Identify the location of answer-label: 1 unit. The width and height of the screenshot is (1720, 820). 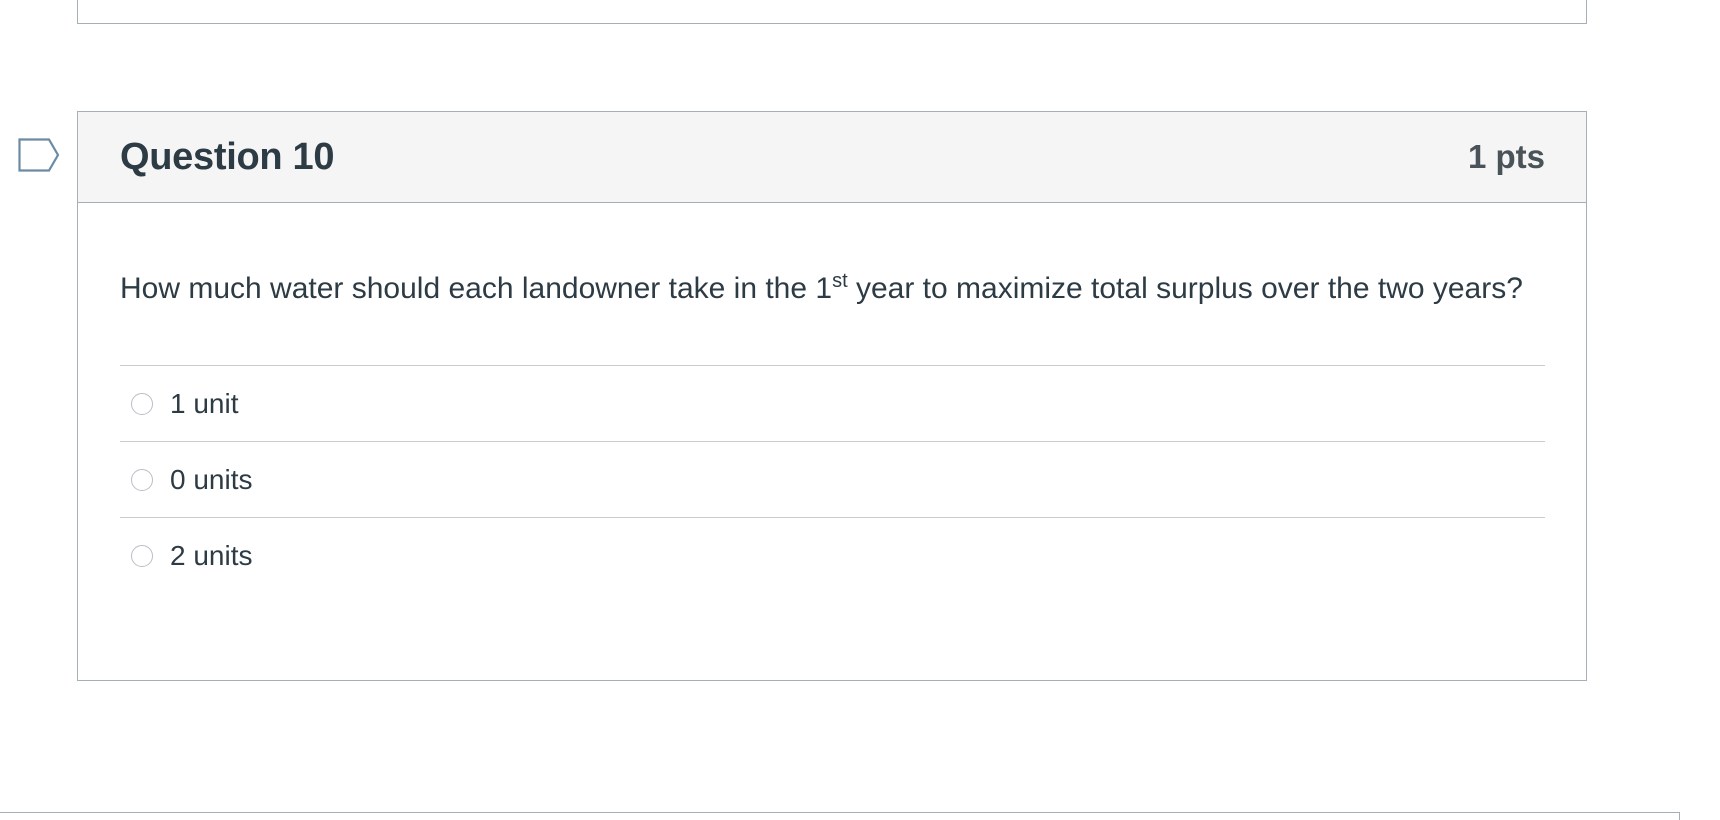
(204, 404).